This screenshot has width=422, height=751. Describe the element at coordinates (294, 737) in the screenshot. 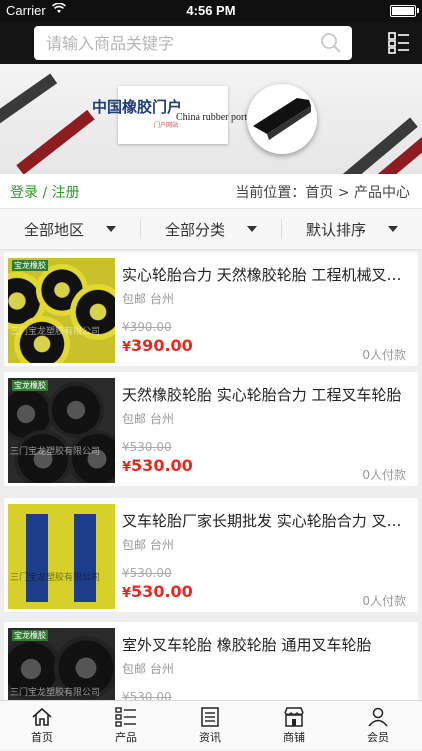

I see `tab-label: 商铺` at that location.